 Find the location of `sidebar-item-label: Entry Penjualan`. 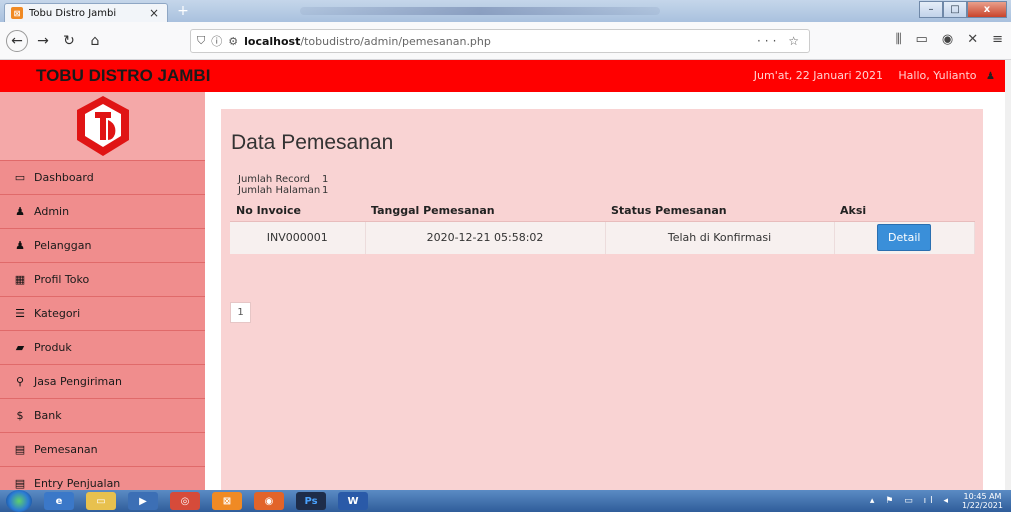

sidebar-item-label: Entry Penjualan is located at coordinates (77, 483).